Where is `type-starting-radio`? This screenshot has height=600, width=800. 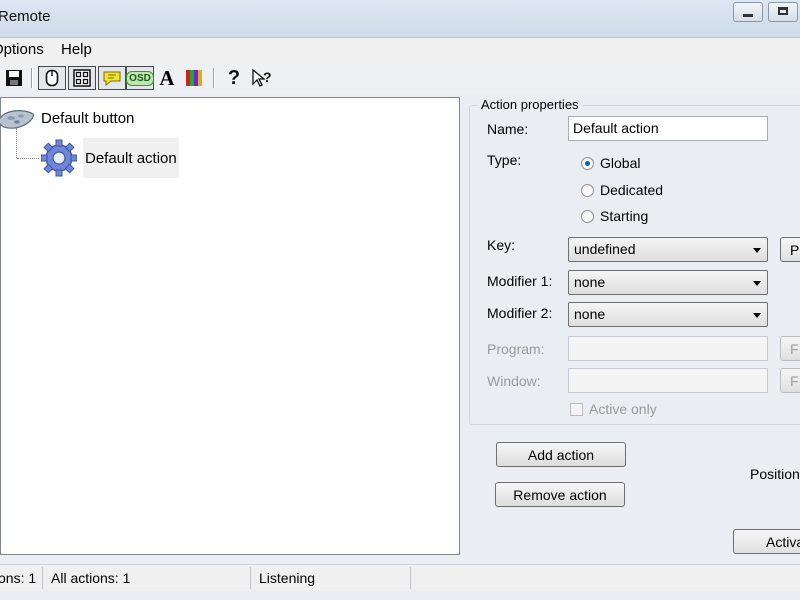 type-starting-radio is located at coordinates (587, 216).